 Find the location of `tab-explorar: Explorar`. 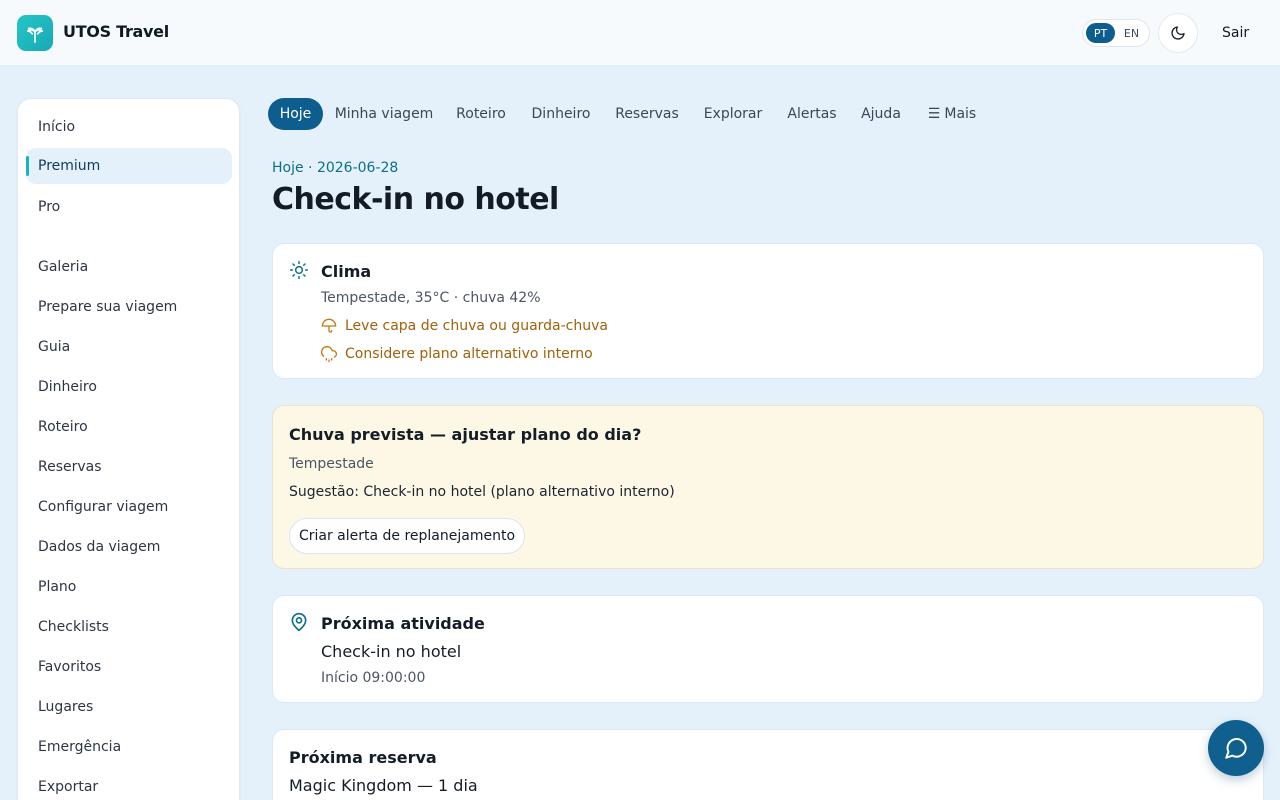

tab-explorar: Explorar is located at coordinates (733, 114).